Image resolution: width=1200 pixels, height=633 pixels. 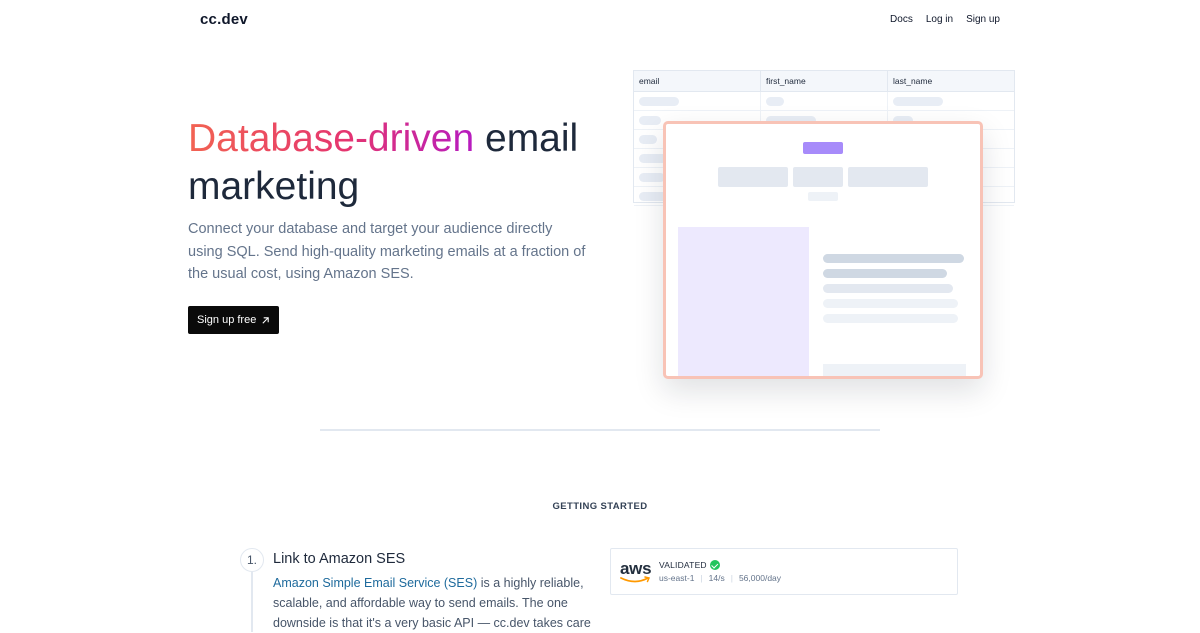 What do you see at coordinates (635, 579) in the screenshot?
I see `aws-smile-icon` at bounding box center [635, 579].